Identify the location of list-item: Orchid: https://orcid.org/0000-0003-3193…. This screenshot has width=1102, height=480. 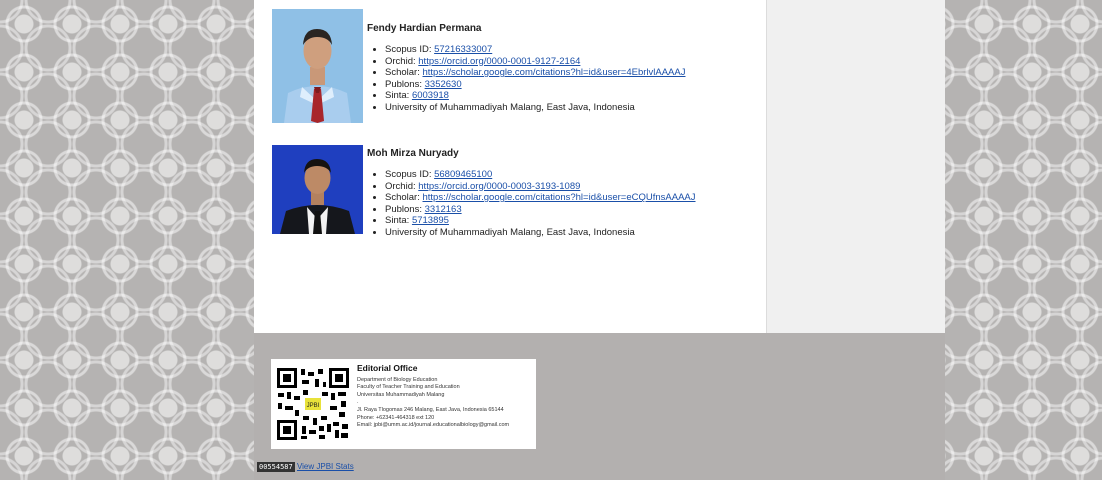
(581, 187).